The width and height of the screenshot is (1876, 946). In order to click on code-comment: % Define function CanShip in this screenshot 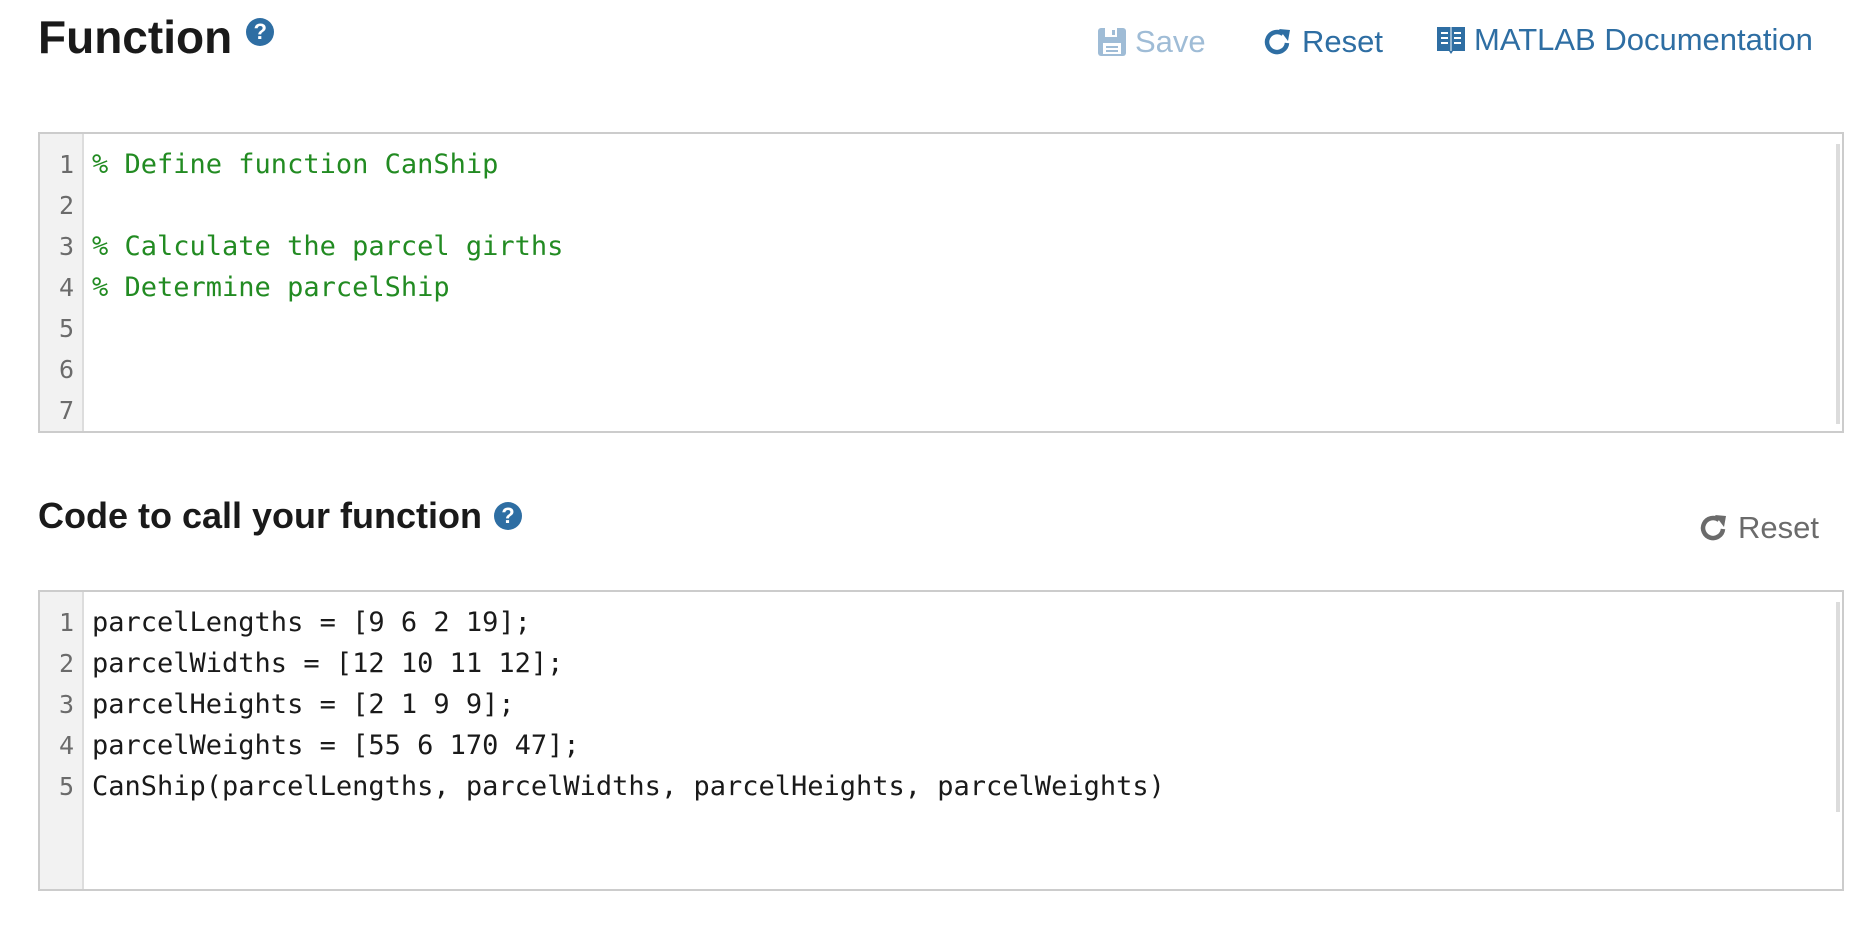, I will do `click(290, 164)`.